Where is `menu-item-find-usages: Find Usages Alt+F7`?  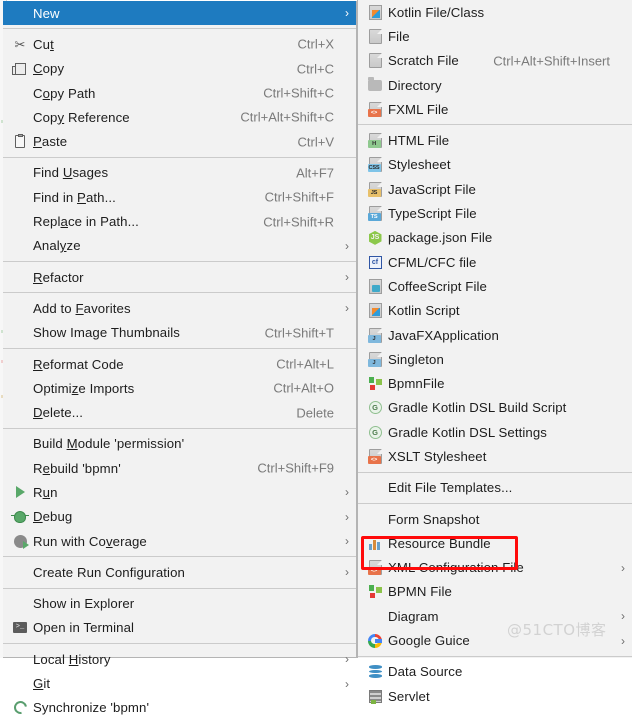
menu-item-find-usages: Find Usages Alt+F7 is located at coordinates (179, 173).